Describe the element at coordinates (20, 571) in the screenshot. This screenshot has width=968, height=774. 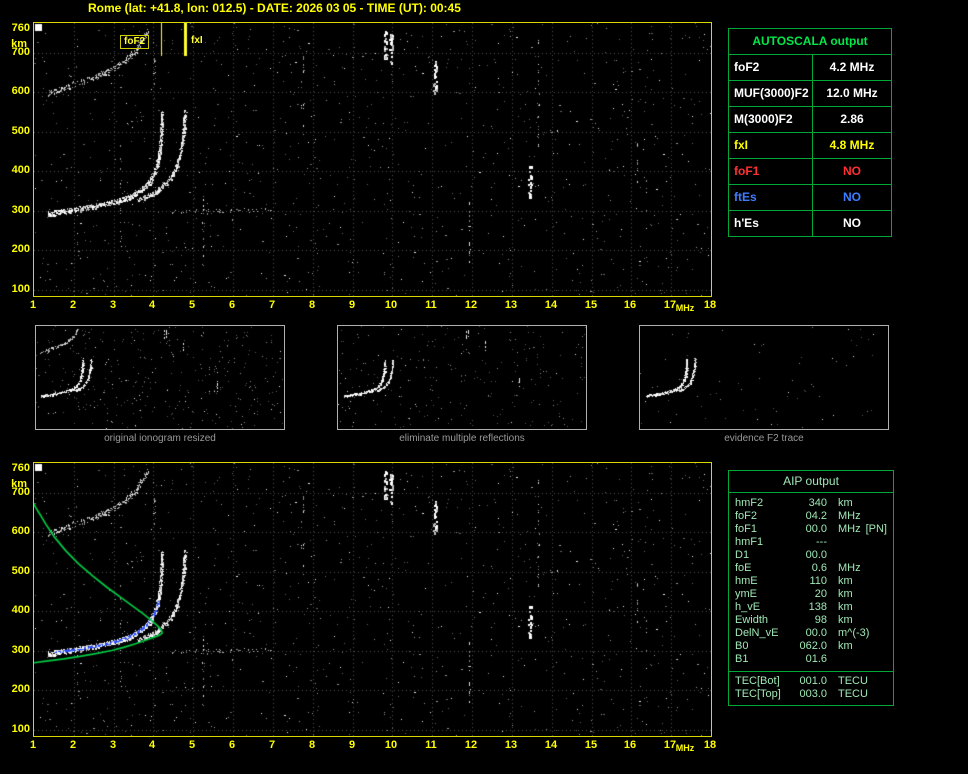
I see `y-tick-label: 500` at that location.